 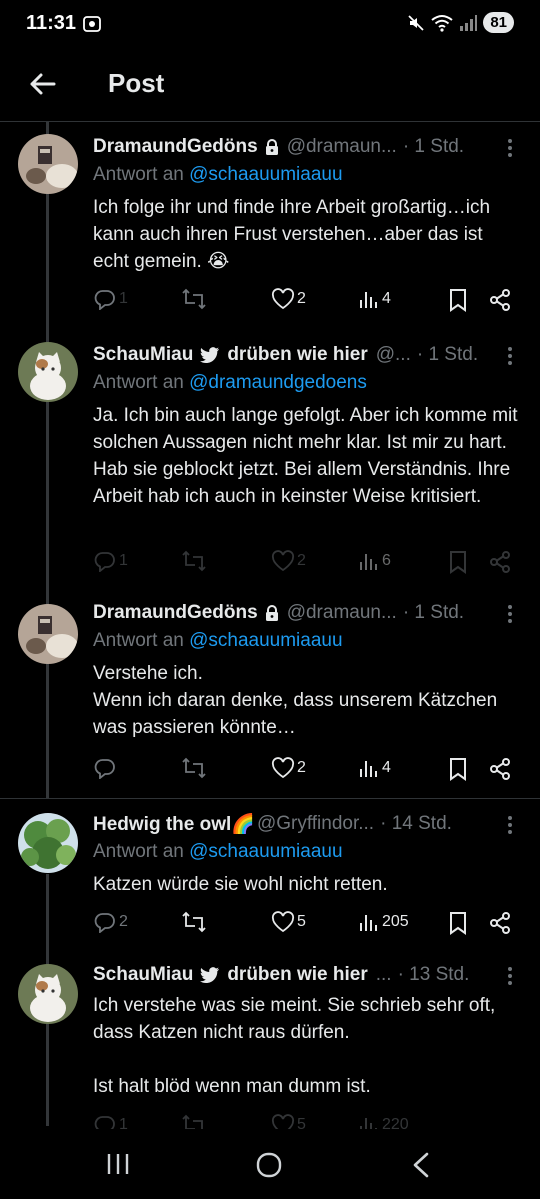 I want to click on home-icon, so click(x=269, y=1165).